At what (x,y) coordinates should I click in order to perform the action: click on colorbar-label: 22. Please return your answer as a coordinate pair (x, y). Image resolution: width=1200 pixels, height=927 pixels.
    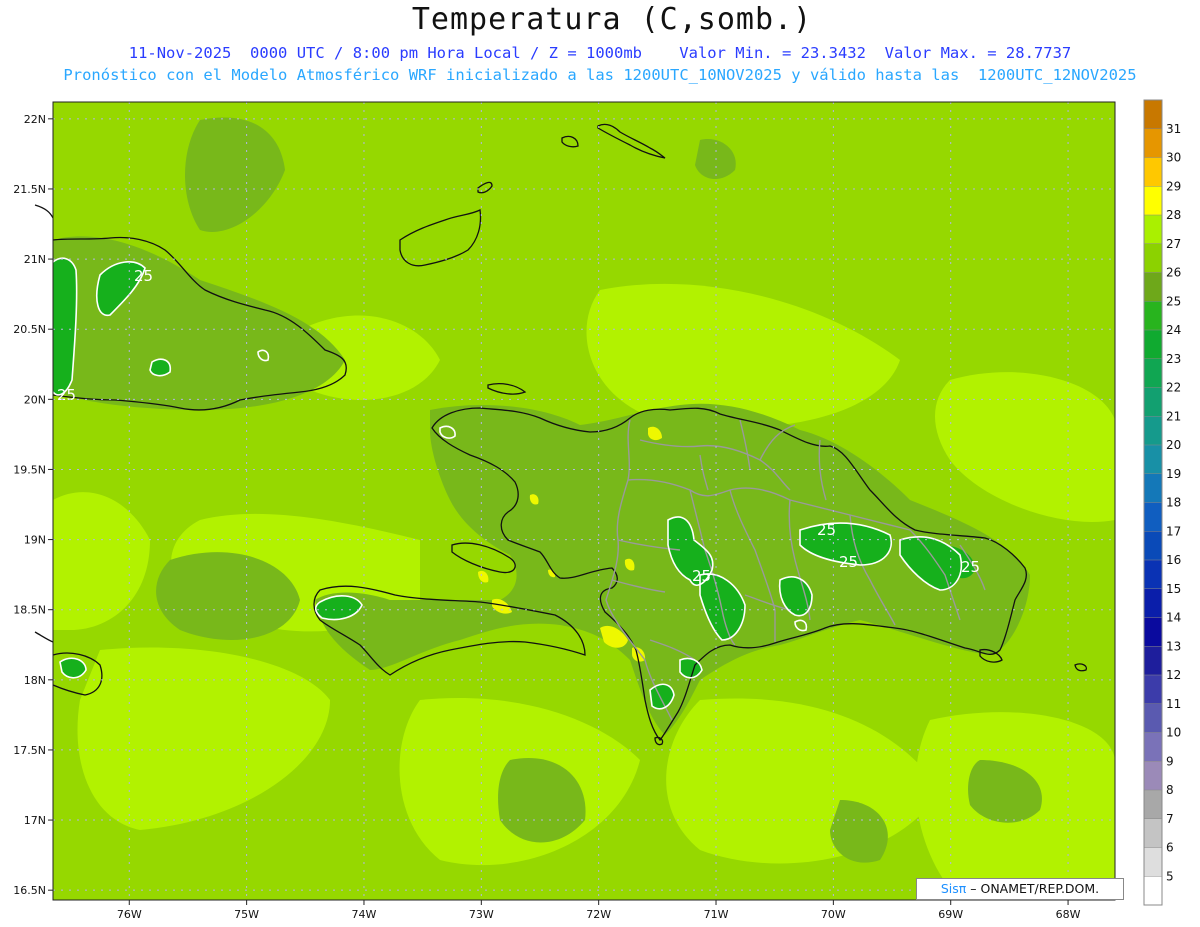
    Looking at the image, I should click on (1173, 388).